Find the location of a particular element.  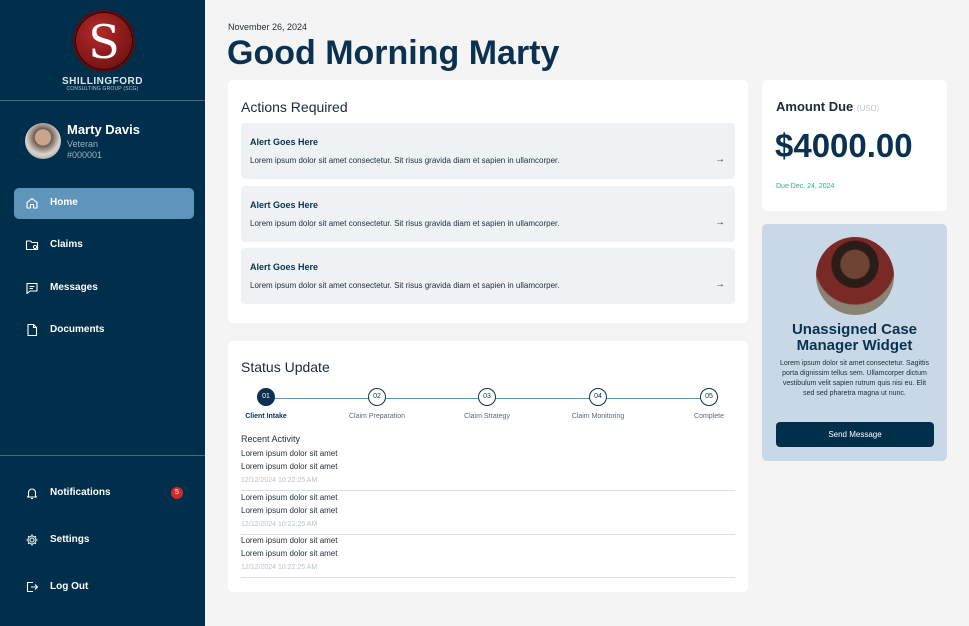

brand-subtitle: CONSULTING GROUP (SCG) is located at coordinates (102, 89).